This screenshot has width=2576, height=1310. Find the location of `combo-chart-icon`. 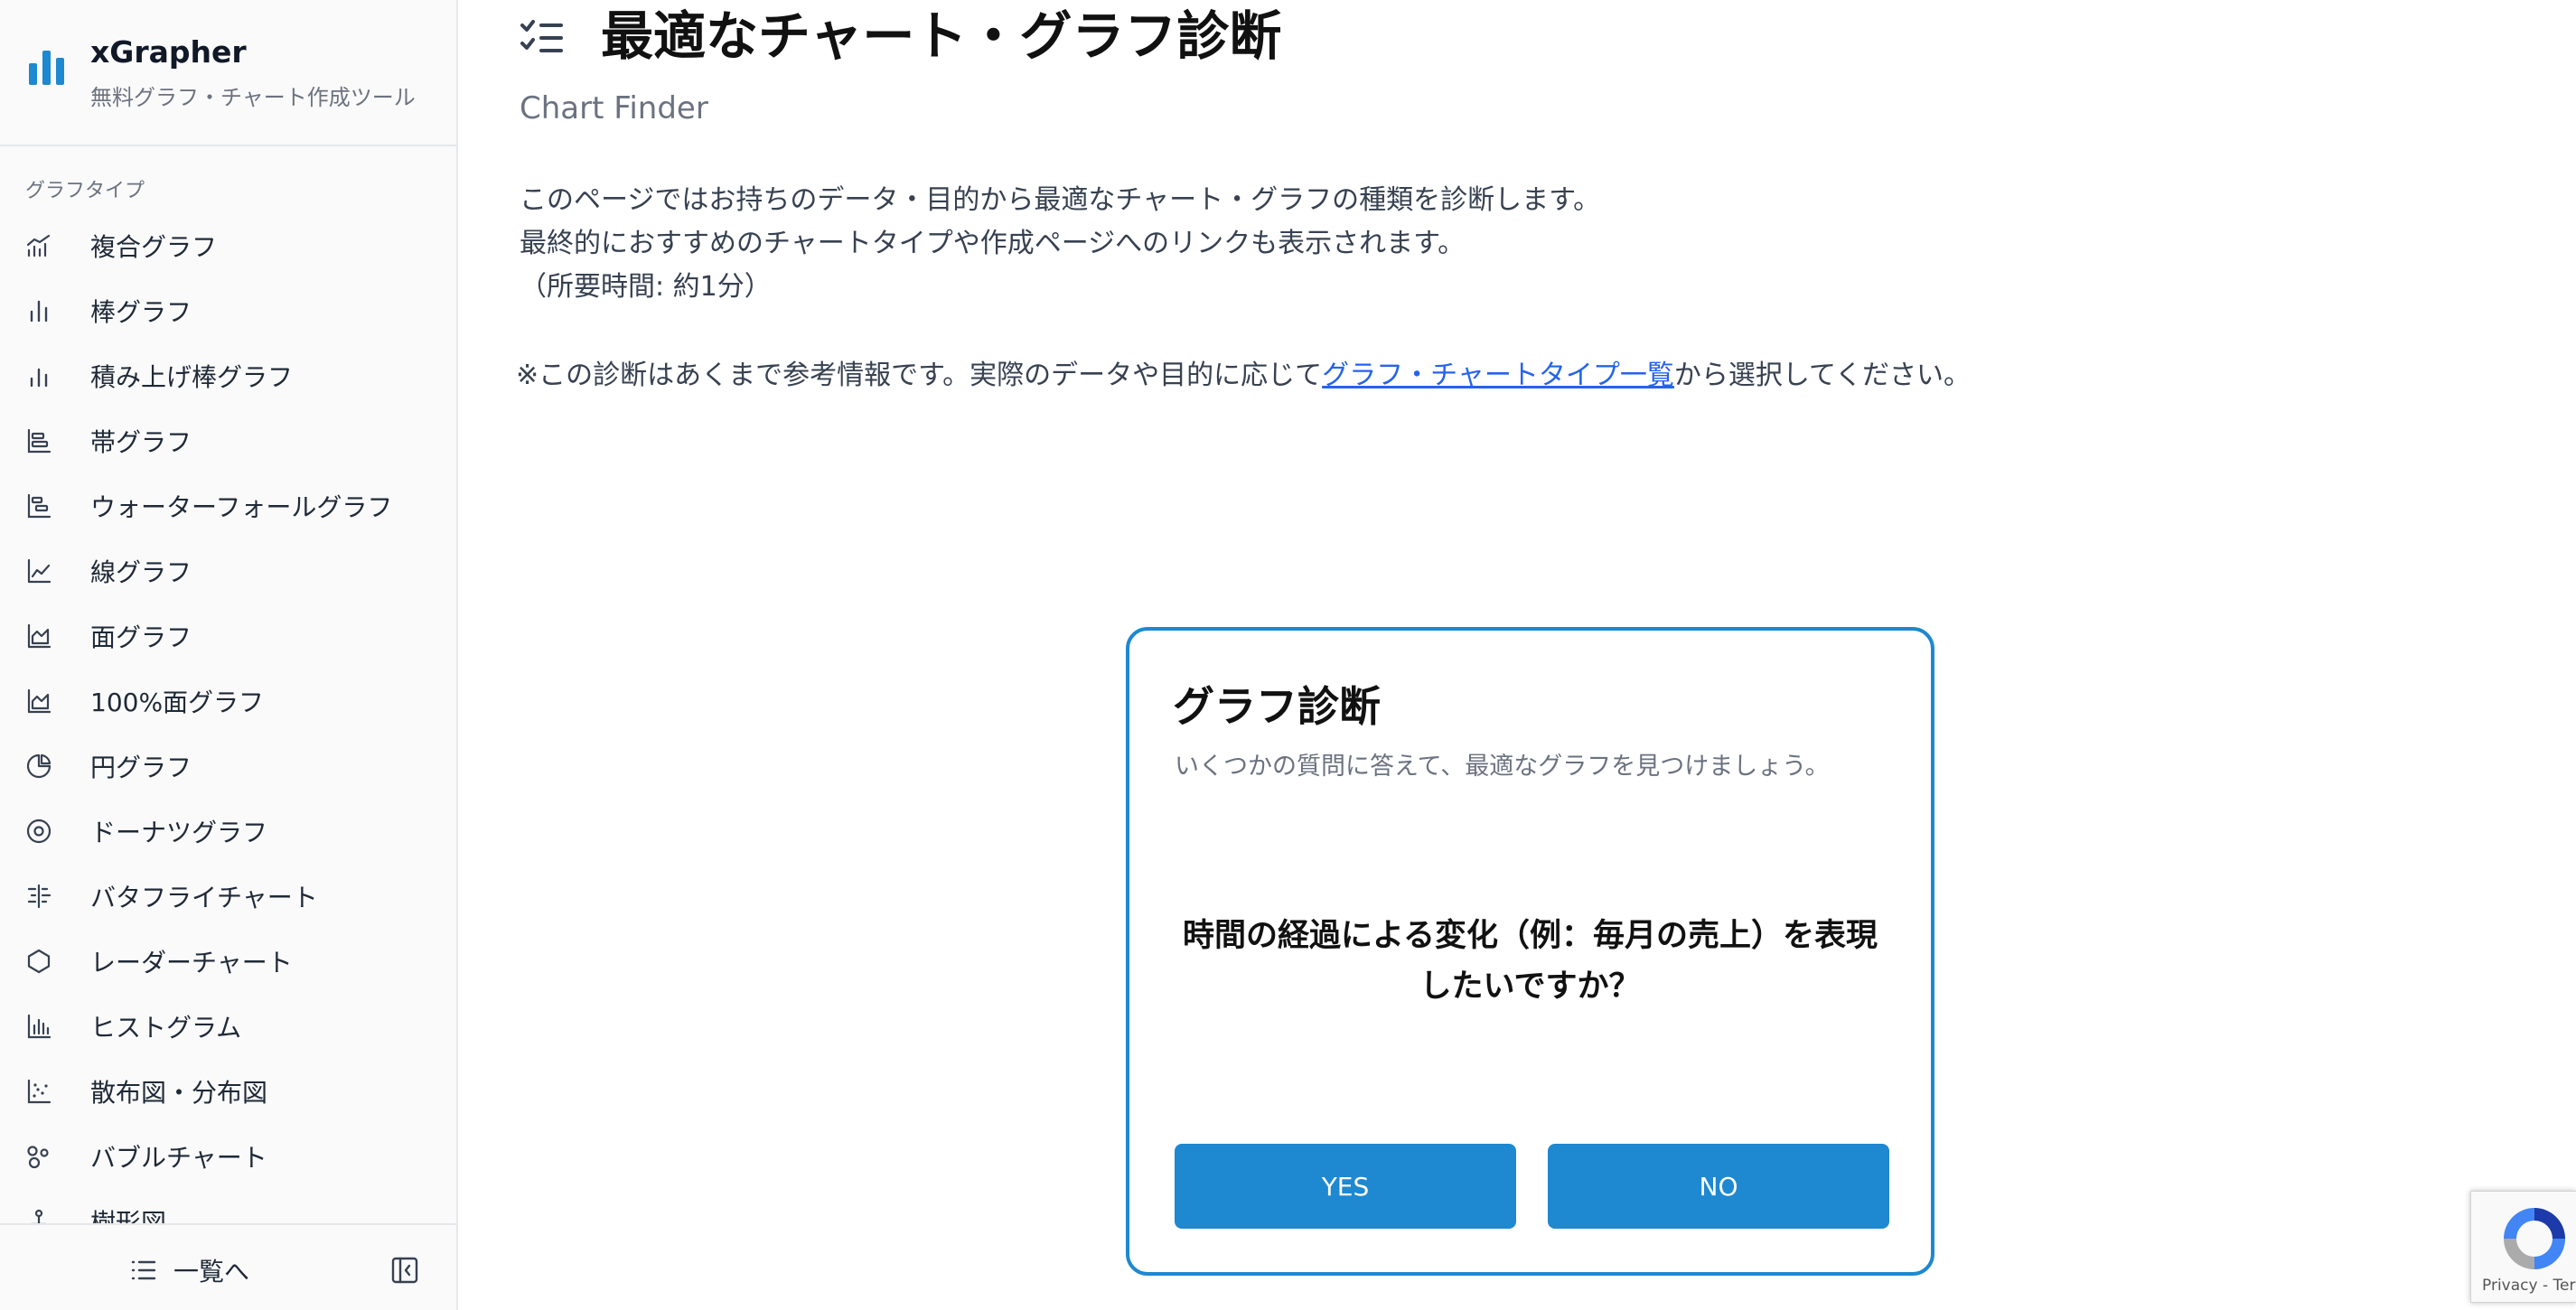

combo-chart-icon is located at coordinates (38, 245).